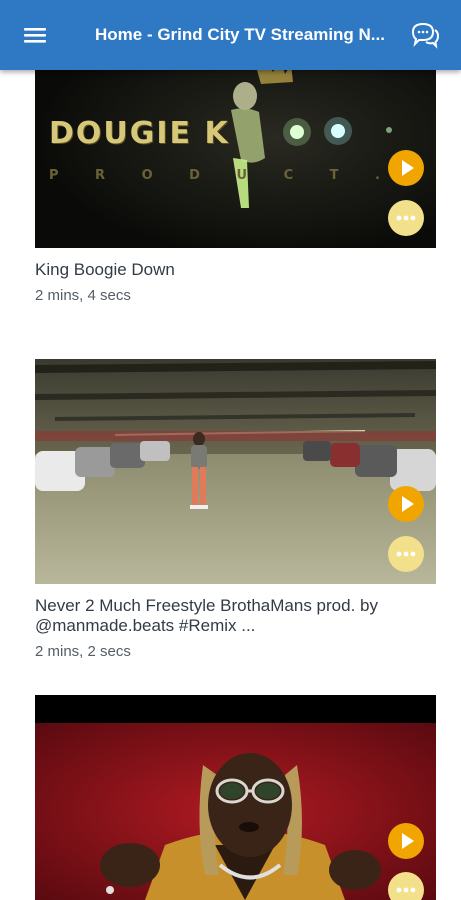 The image size is (461, 900). I want to click on thumbnail-brand-subtext: P R O D U C T . . ., so click(242, 175).